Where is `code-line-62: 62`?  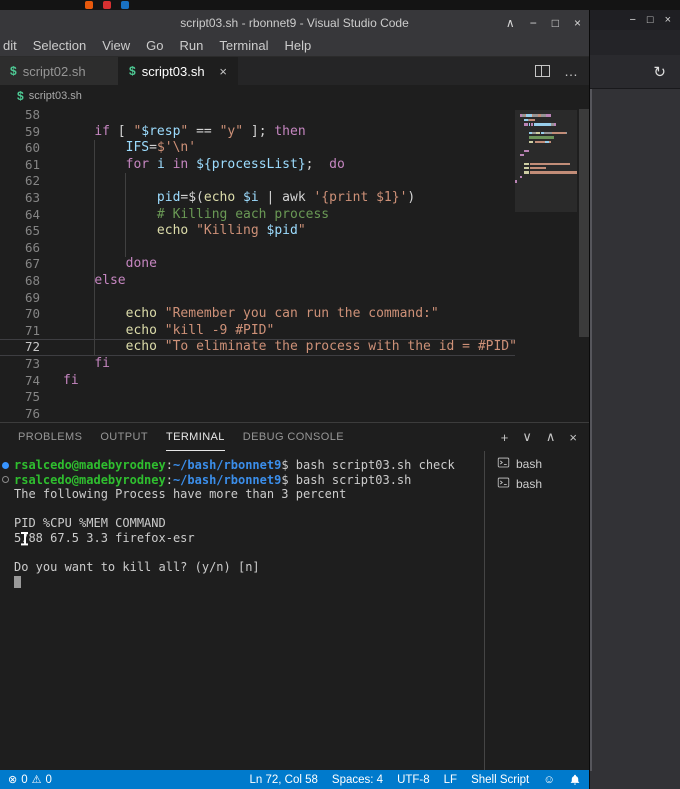
code-line-62: 62 is located at coordinates (257, 181).